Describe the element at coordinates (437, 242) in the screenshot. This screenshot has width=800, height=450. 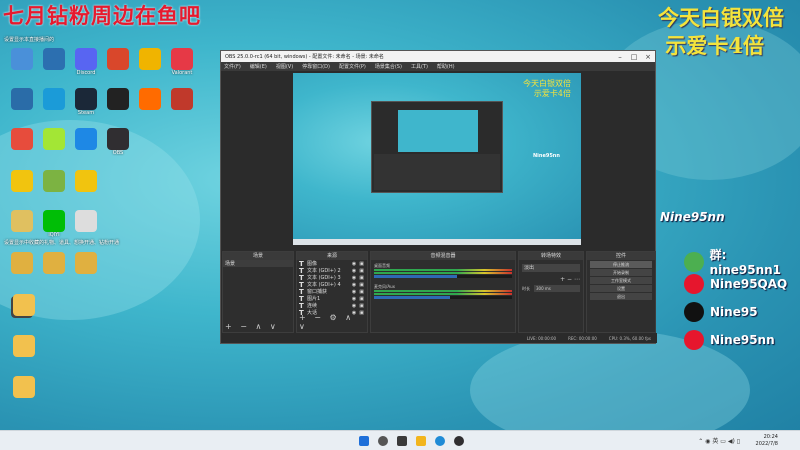
I see `preview-taskbar` at that location.